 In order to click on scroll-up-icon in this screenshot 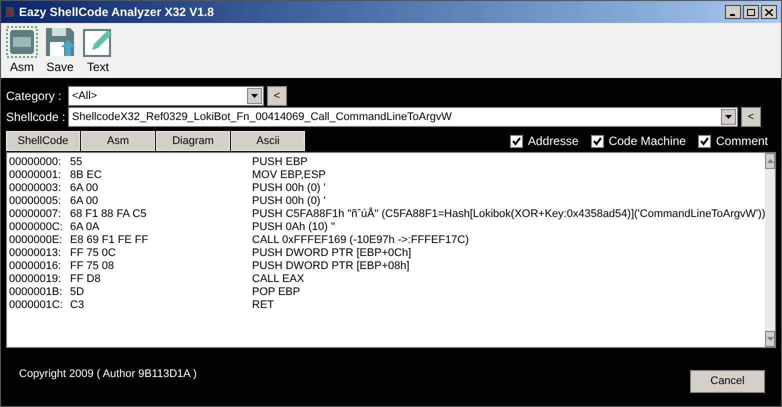, I will do `click(770, 161)`.